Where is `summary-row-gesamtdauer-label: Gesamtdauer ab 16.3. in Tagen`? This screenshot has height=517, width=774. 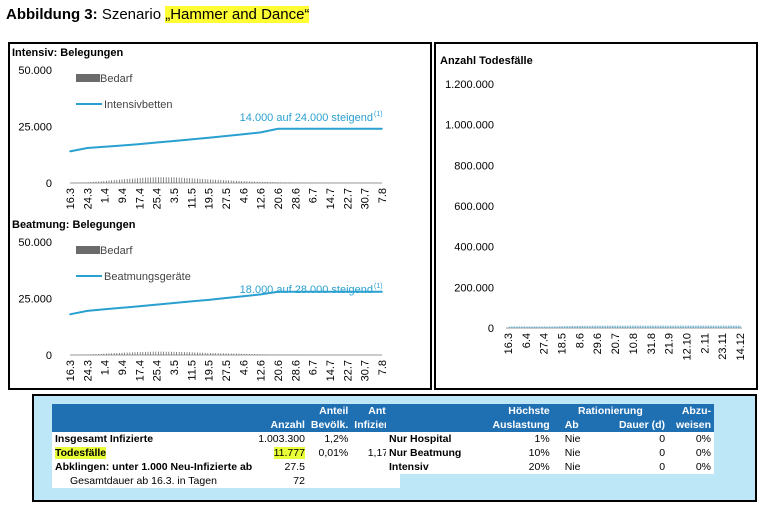 summary-row-gesamtdauer-label: Gesamtdauer ab 16.3. in Tagen is located at coordinates (143, 481).